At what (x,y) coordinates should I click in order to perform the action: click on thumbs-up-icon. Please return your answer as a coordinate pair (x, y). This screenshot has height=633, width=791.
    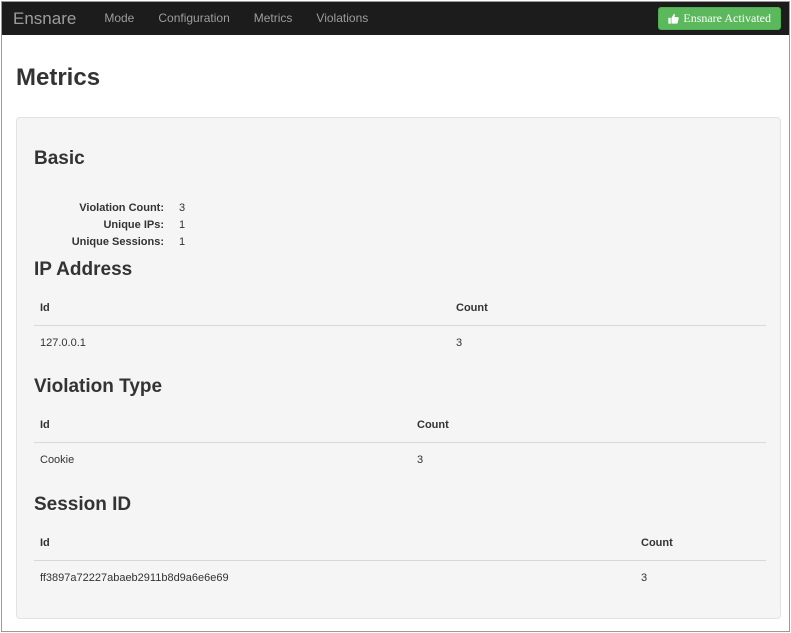
    Looking at the image, I should click on (674, 18).